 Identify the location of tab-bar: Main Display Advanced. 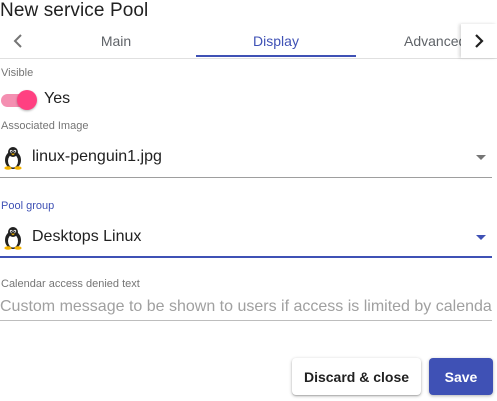
(248, 41).